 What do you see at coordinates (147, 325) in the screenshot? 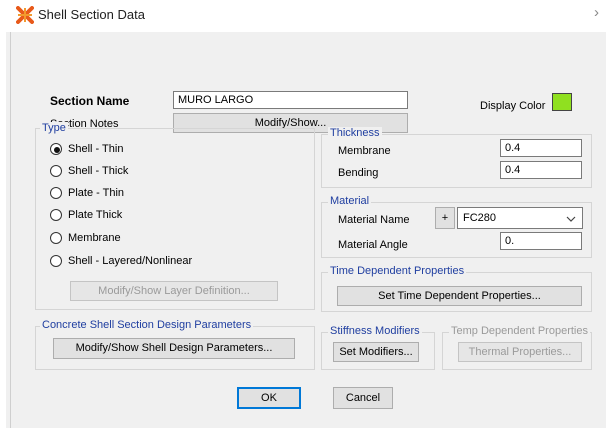
I see `concrete-design-title: Concrete Shell Section Design Parameters` at bounding box center [147, 325].